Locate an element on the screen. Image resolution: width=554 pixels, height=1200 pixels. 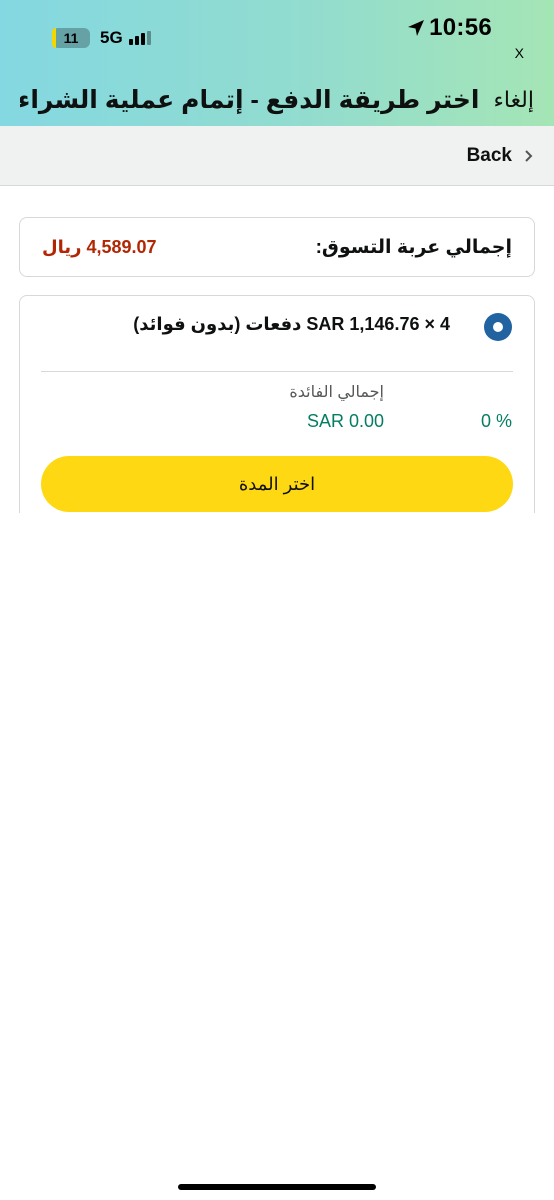
interest-rate: 0 % is located at coordinates (496, 421).